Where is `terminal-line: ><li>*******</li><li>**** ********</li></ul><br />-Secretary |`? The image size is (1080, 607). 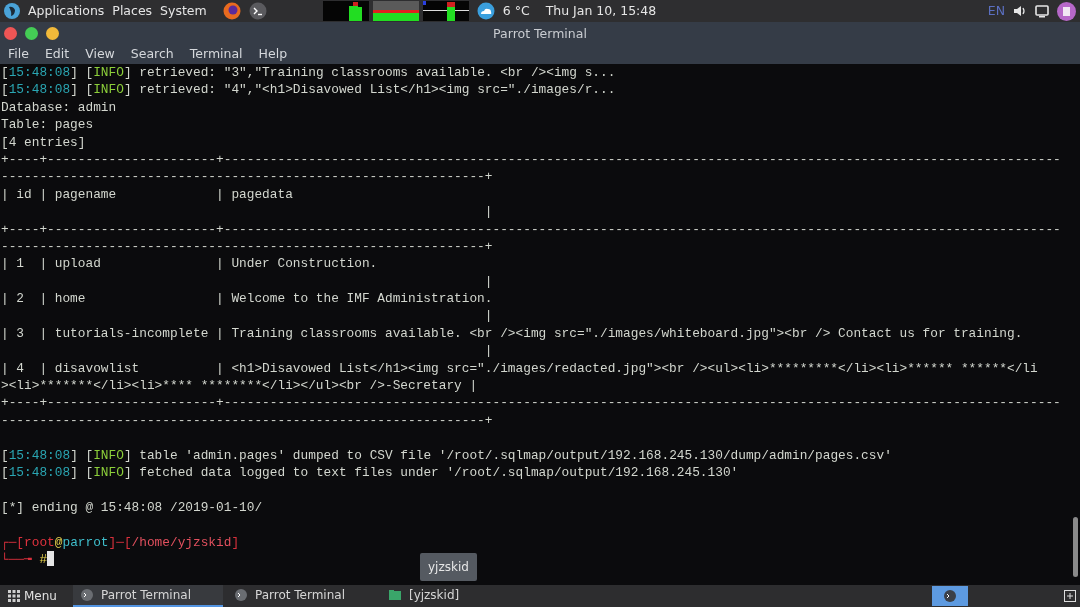 terminal-line: ><li>*******</li><li>**** ********</li></ul><br />-Secretary | is located at coordinates (239, 386).